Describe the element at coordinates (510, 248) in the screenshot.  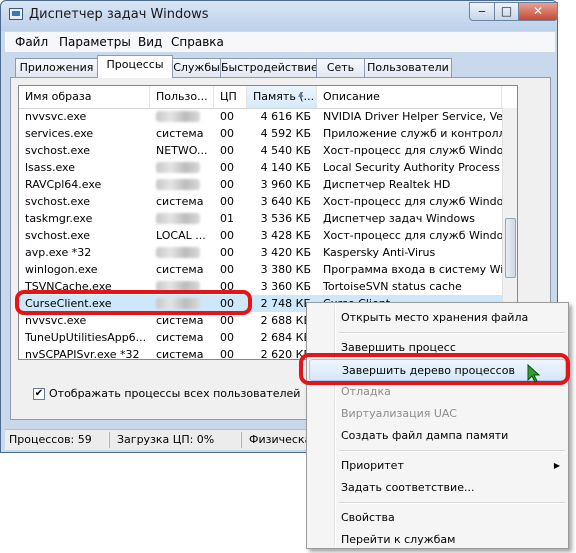
I see `scrollbar-thumb` at that location.